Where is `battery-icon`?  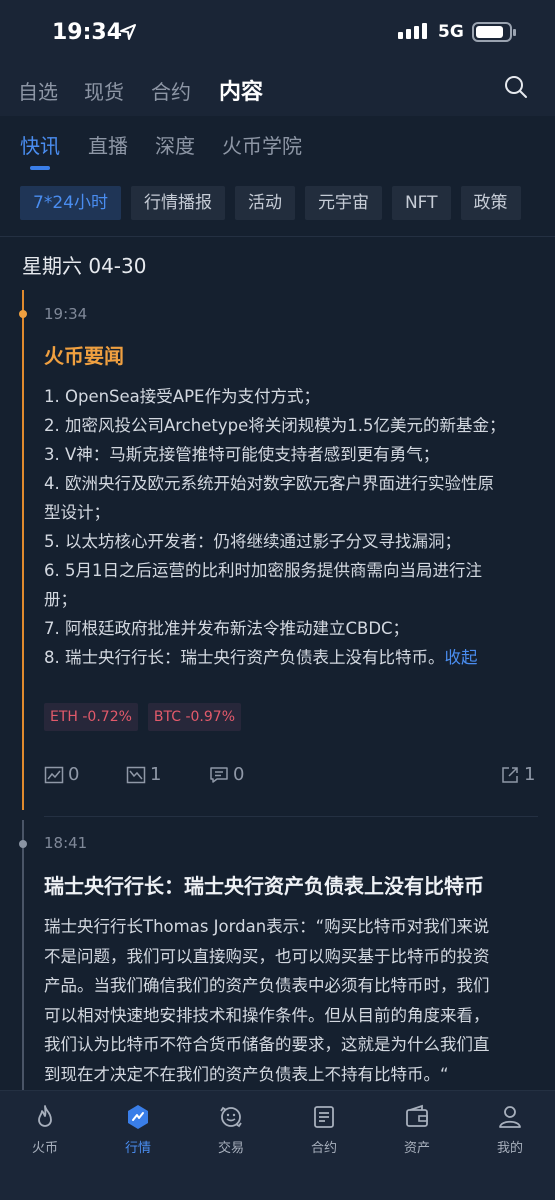
battery-icon is located at coordinates (494, 32).